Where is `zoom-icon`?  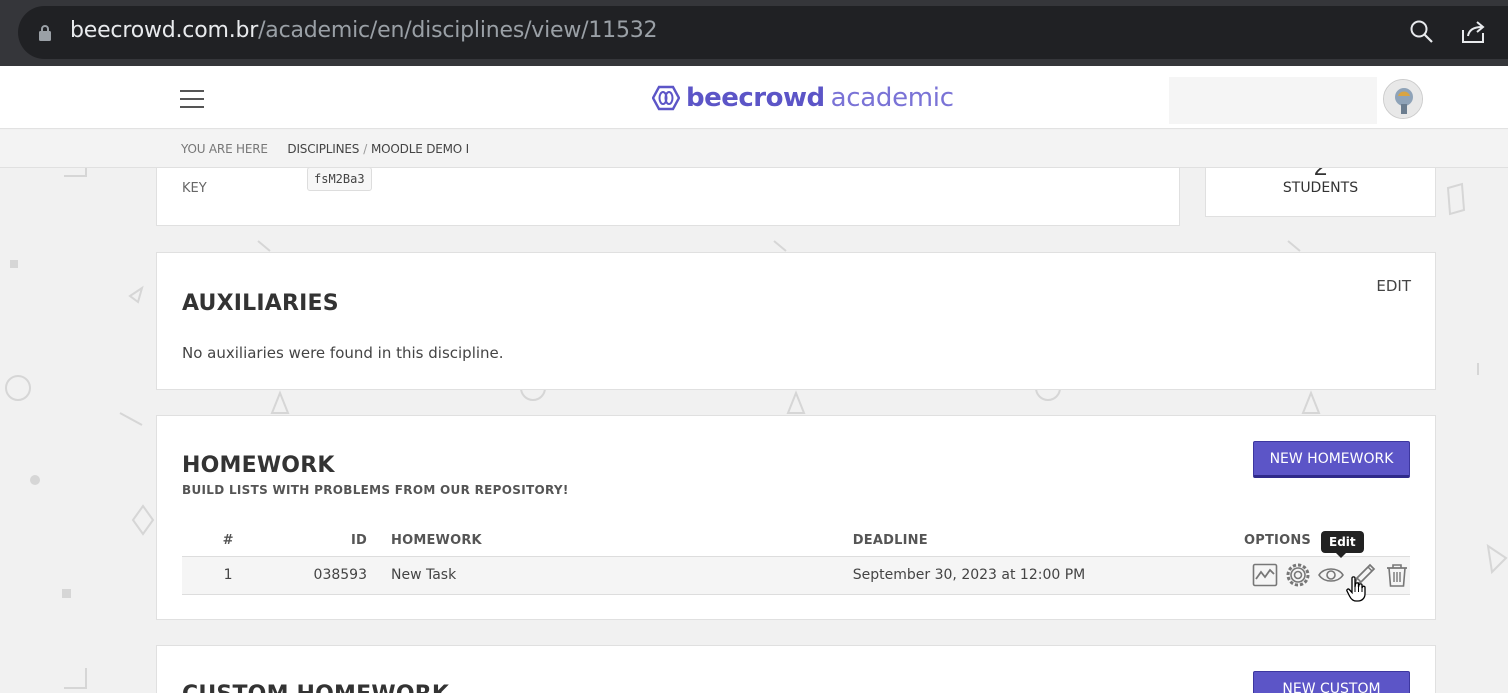
zoom-icon is located at coordinates (1422, 32).